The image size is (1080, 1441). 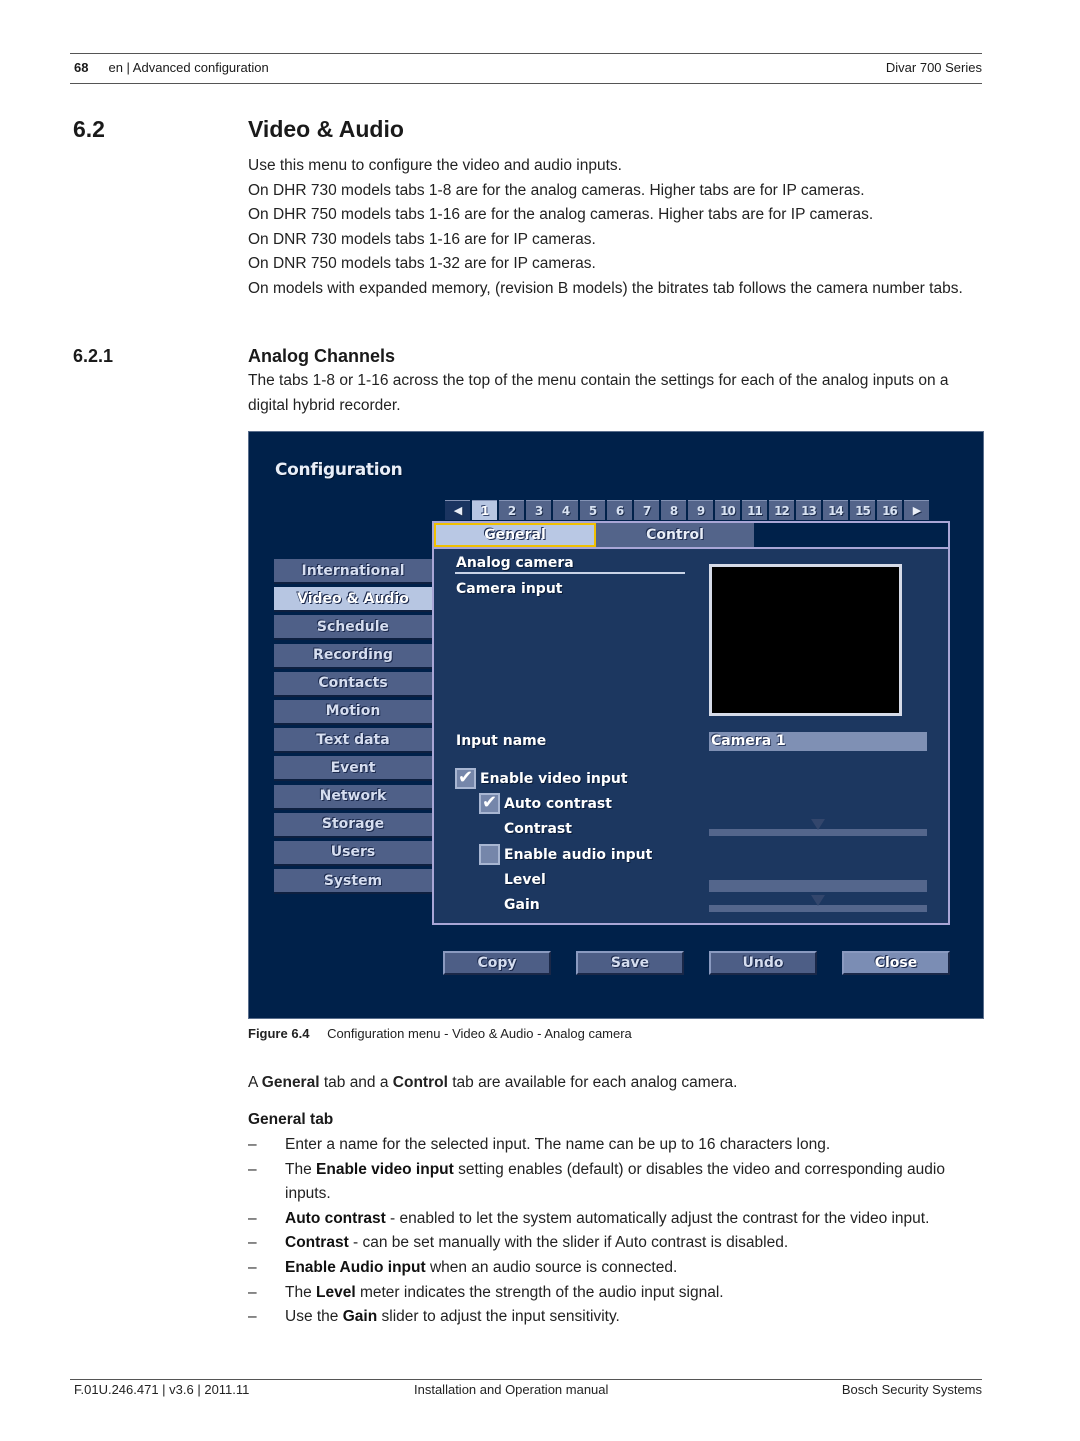 I want to click on camera-tab: 7, so click(x=646, y=510).